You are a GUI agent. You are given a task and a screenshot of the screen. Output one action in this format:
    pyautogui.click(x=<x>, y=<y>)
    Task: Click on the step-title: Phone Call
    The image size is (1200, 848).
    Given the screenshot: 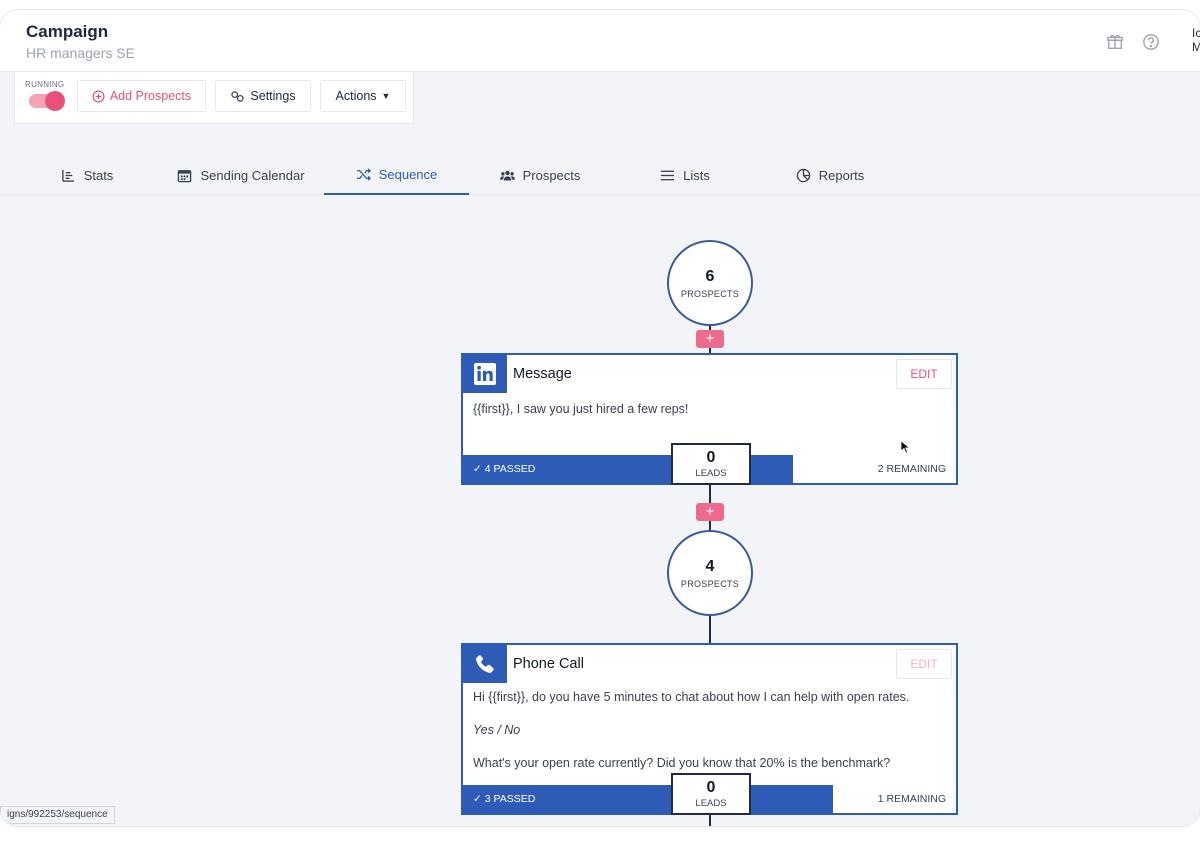 What is the action you would take?
    pyautogui.click(x=548, y=664)
    